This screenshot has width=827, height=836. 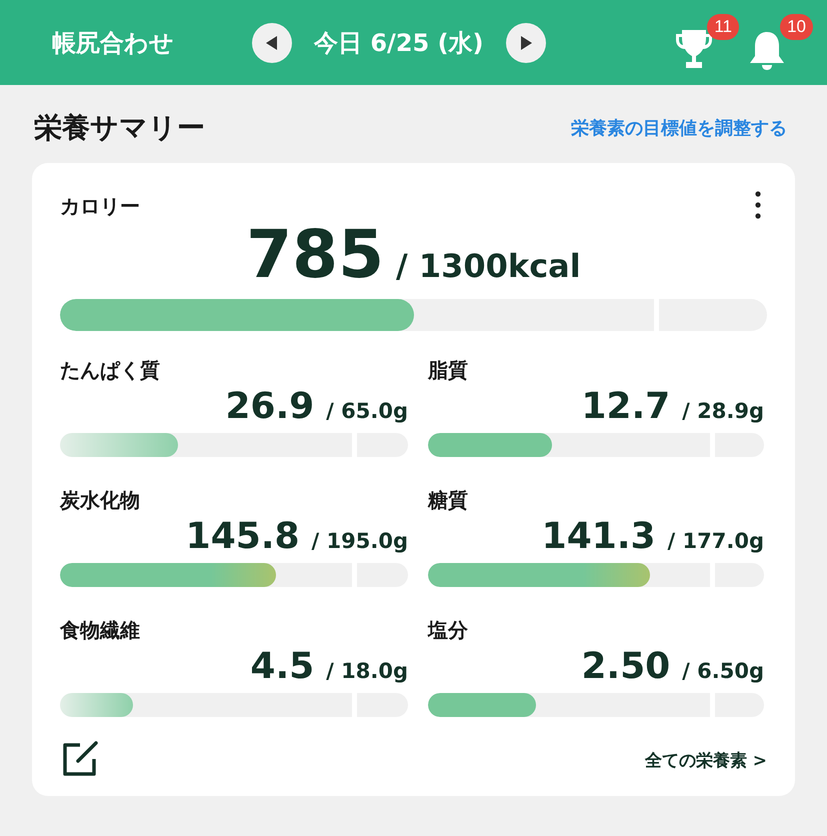 What do you see at coordinates (758, 205) in the screenshot?
I see `more-vertical-icon` at bounding box center [758, 205].